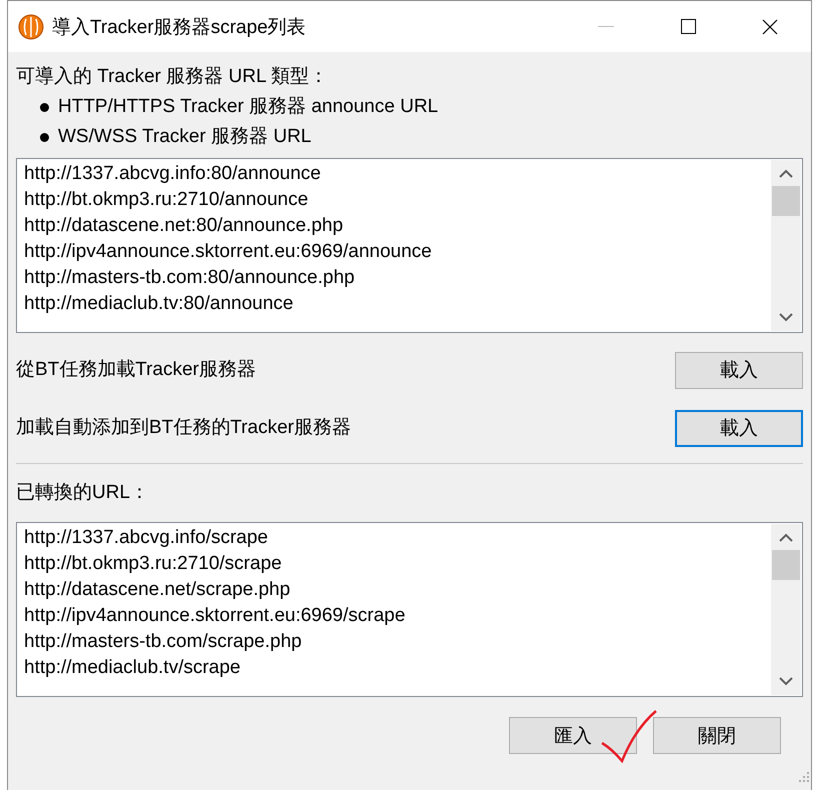  Describe the element at coordinates (185, 137) in the screenshot. I see `bullet-text: WS/WSS Tracker 服務器 URL` at that location.